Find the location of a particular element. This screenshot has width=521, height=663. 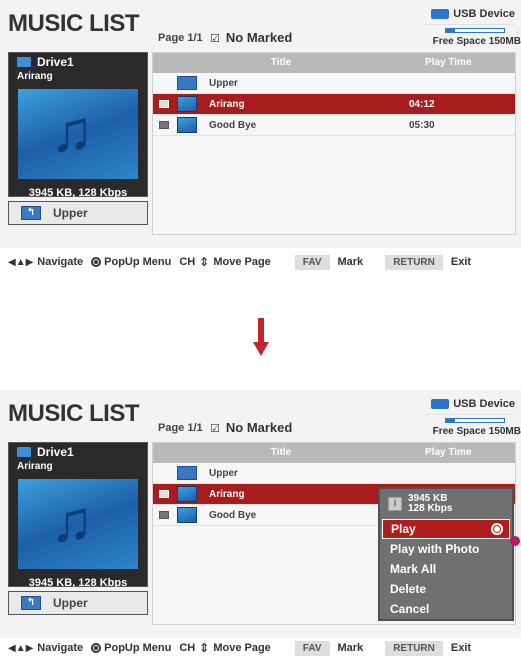

popup-info-text: 3945 KB 128 Kbps is located at coordinates (430, 504).